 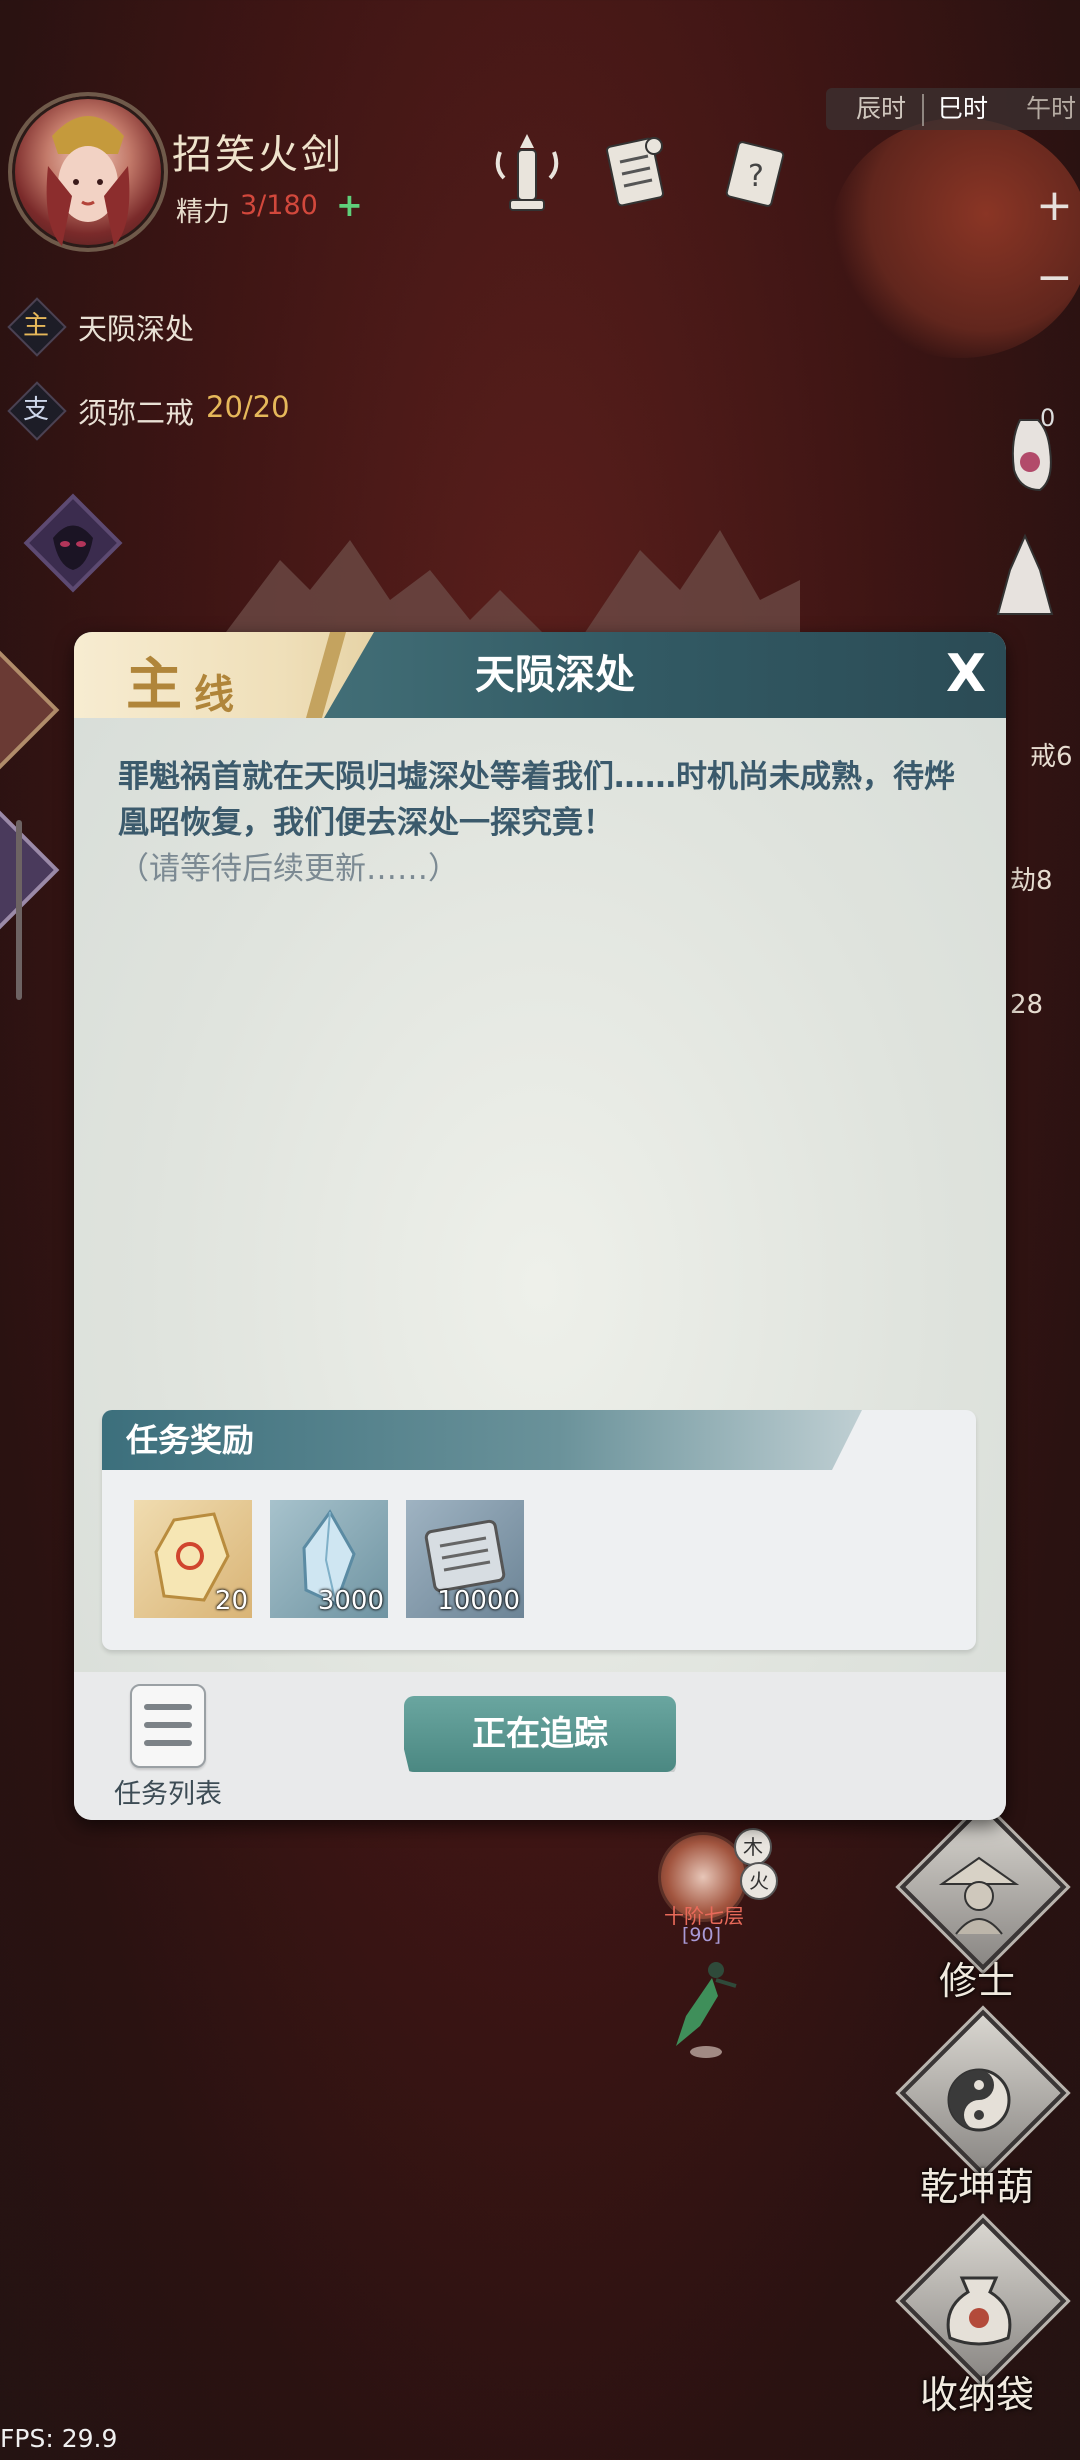 I want to click on reward-amount: 10000, so click(x=478, y=1601).